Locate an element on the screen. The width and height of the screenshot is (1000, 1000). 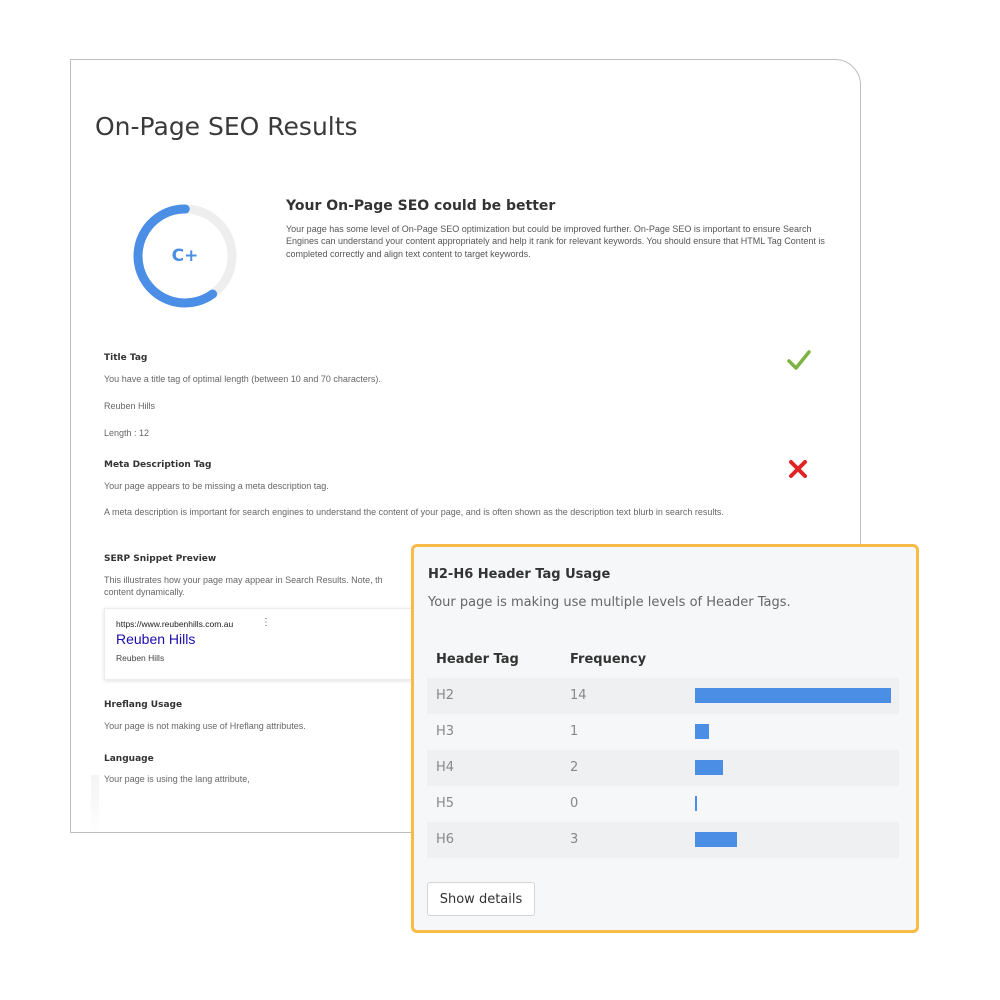
header-tag-table: H2 14 H3 1 H4 2 H5 0 H6 3 is located at coordinates (663, 768).